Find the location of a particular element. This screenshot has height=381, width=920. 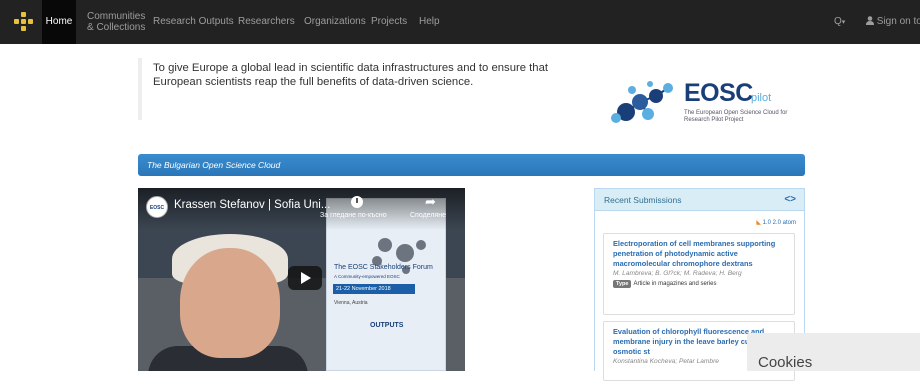

cookies-label: Cookies is located at coordinates (785, 362).